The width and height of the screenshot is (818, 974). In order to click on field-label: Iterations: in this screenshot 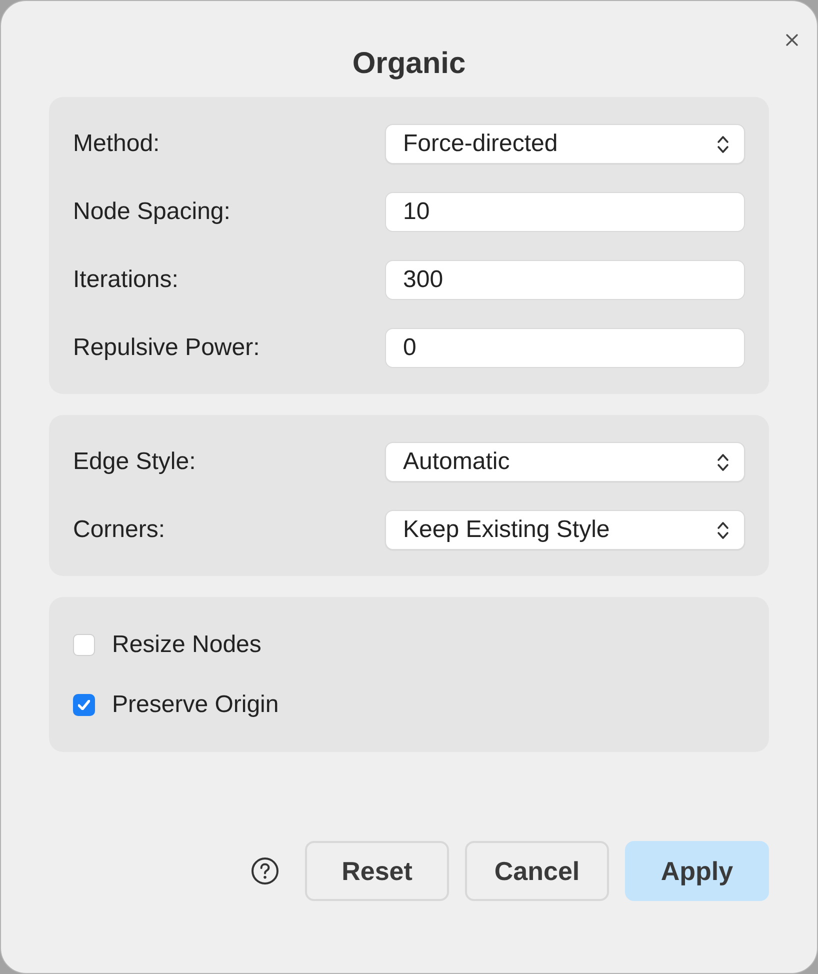, I will do `click(125, 280)`.